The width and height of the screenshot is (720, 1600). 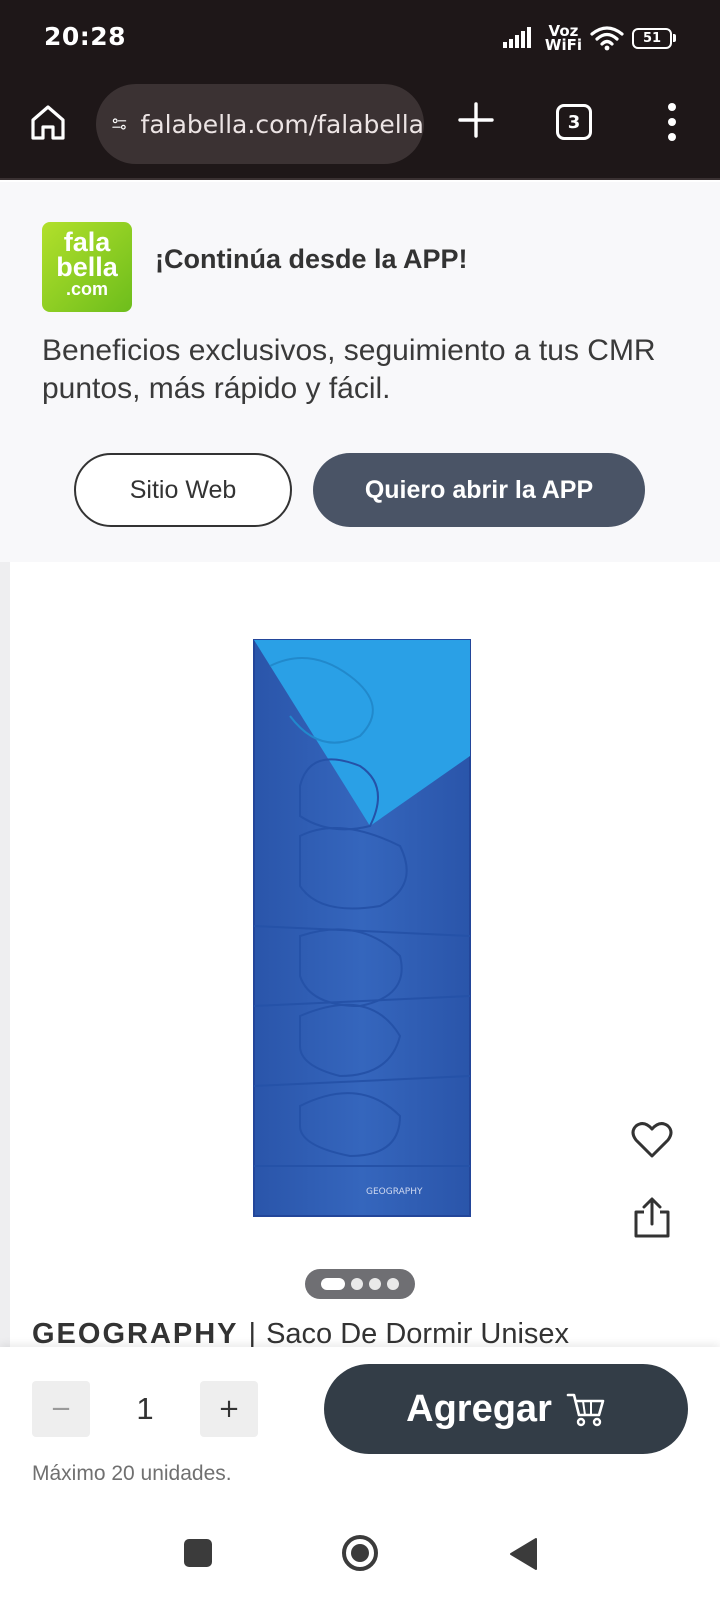 What do you see at coordinates (119, 124) in the screenshot?
I see `site-settings-icon` at bounding box center [119, 124].